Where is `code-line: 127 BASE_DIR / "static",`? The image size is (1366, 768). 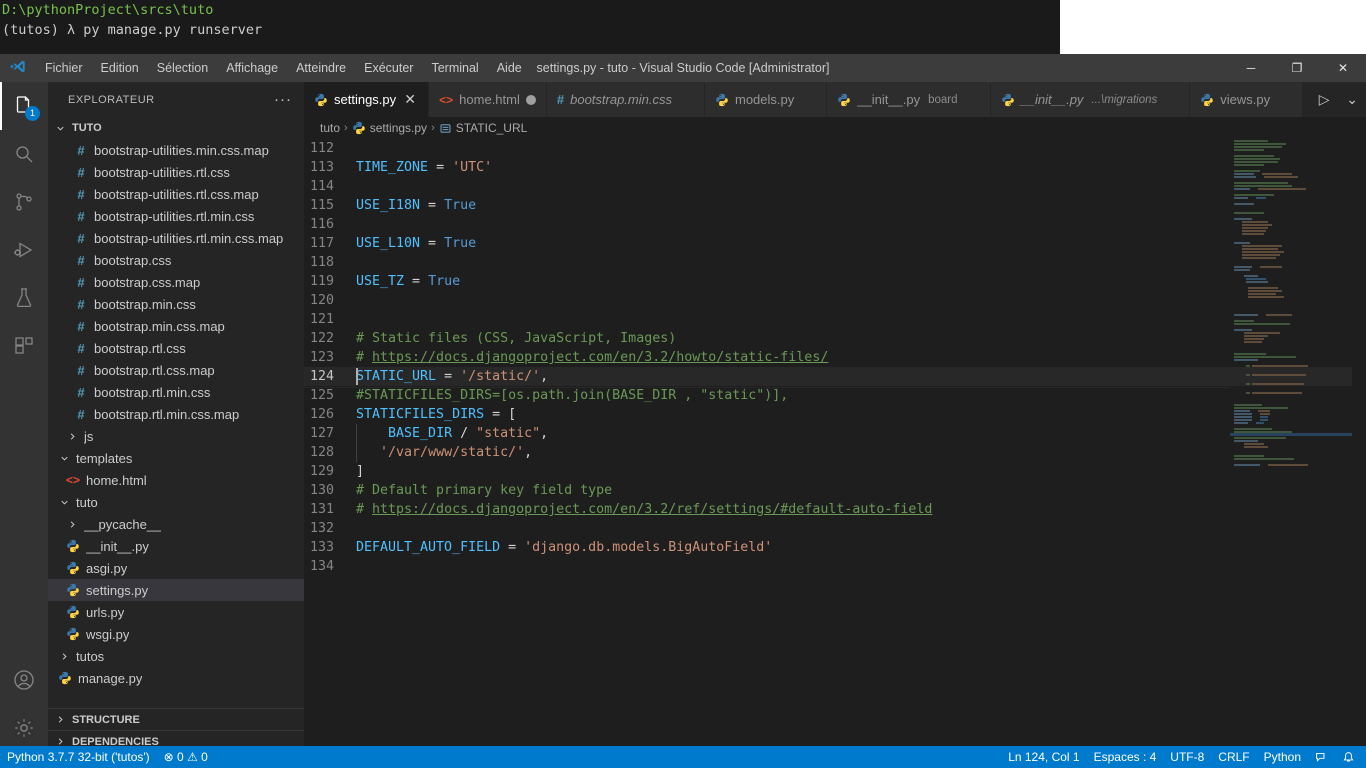
code-line: 127 BASE_DIR / "static", is located at coordinates (835, 433).